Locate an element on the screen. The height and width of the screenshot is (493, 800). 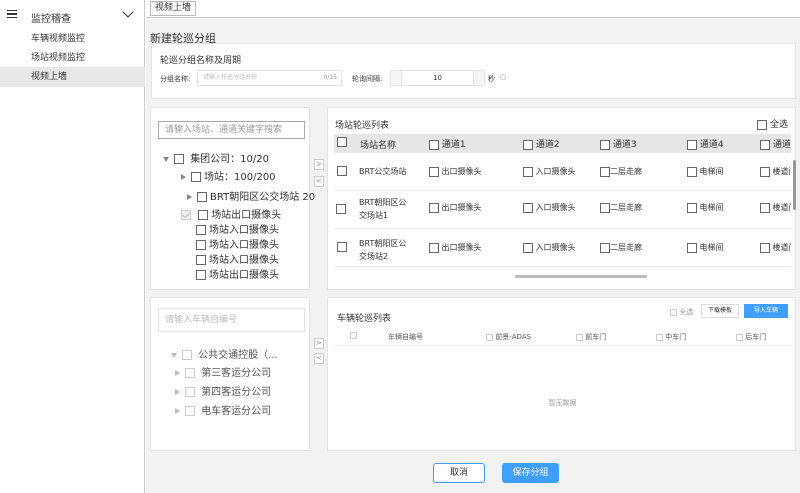
vehicle-tree-node: 电车客运分公司 is located at coordinates (223, 409).